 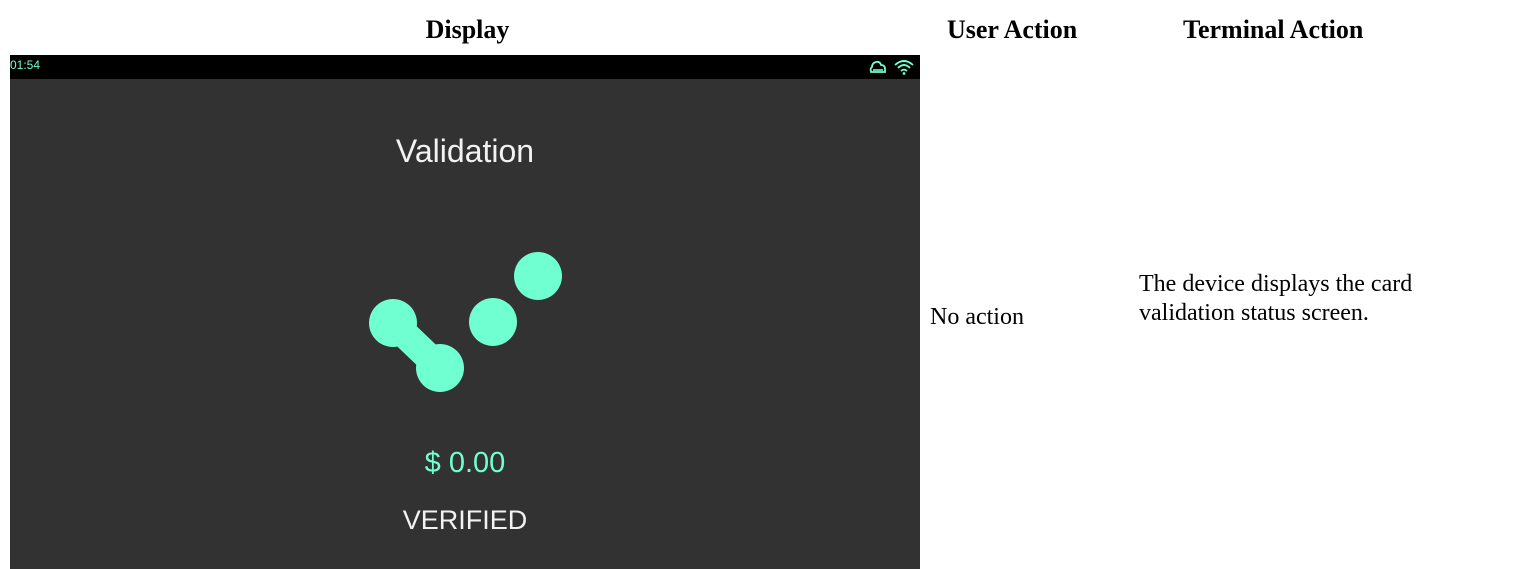 I want to click on status-clock: 01:54, so click(x=25, y=65).